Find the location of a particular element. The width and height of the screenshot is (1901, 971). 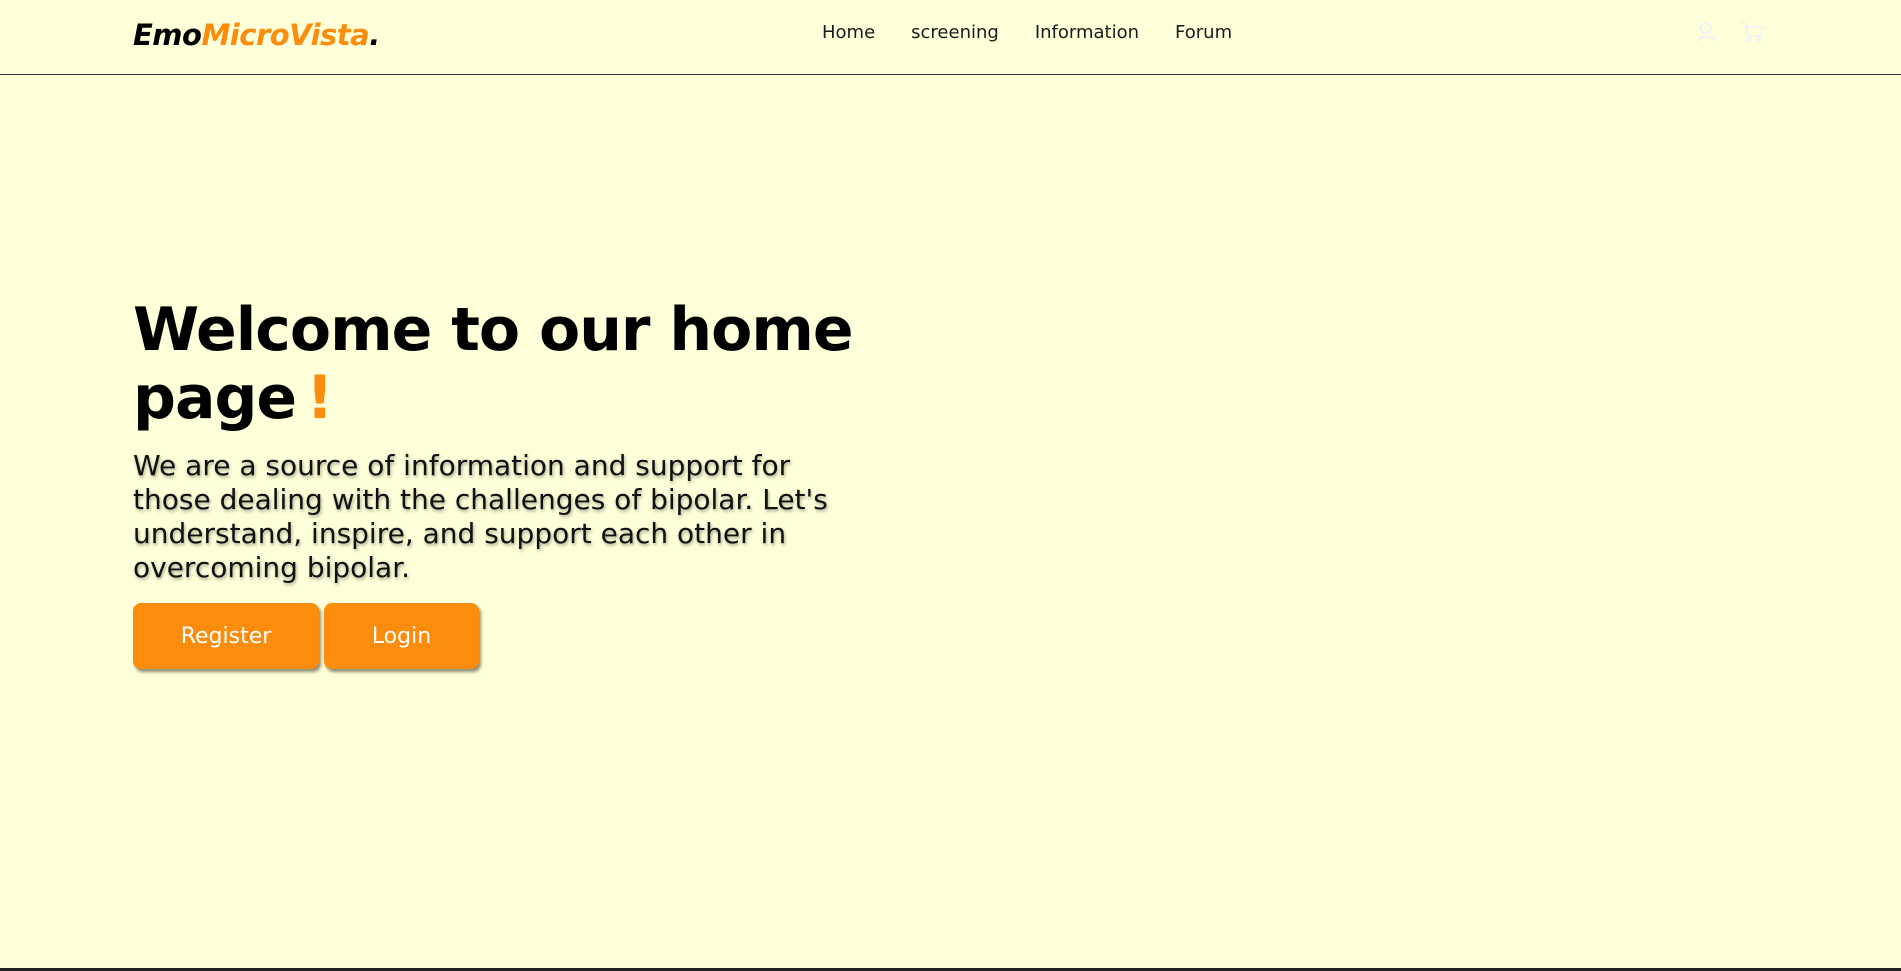

hero-title-exclamation: ! is located at coordinates (319, 398).